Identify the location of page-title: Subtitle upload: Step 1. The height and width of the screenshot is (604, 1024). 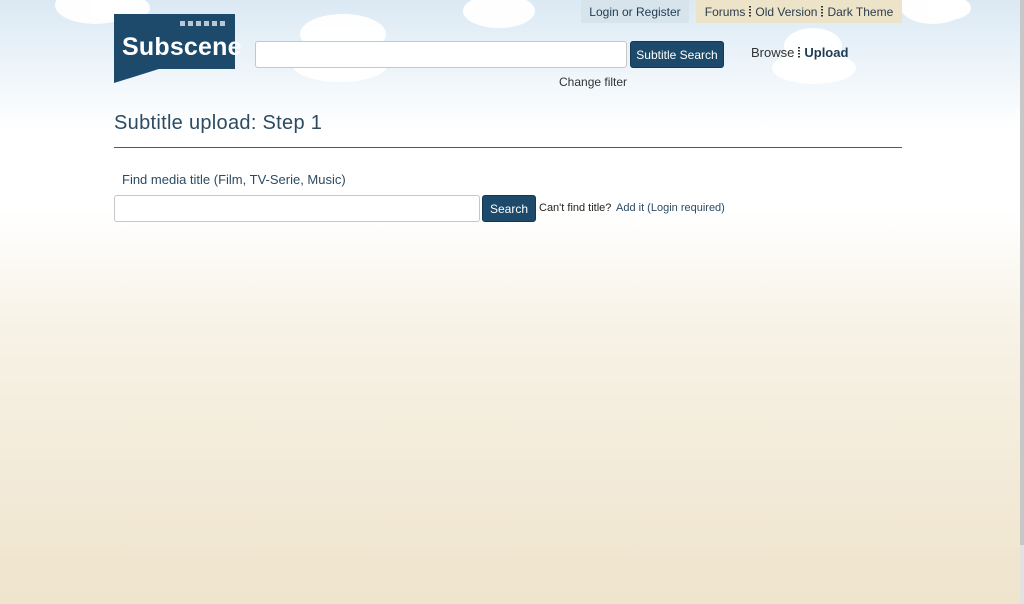
(218, 123).